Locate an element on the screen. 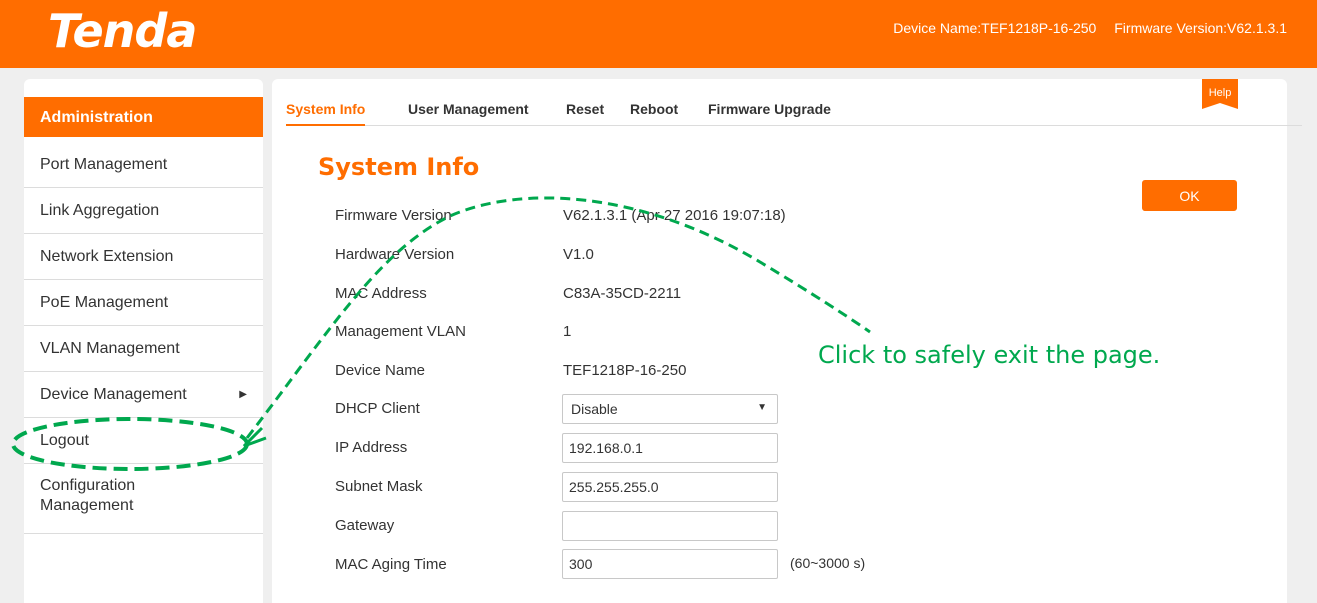 This screenshot has height=603, width=1317. mac-aging-time-label: MAC Aging Time is located at coordinates (391, 564).